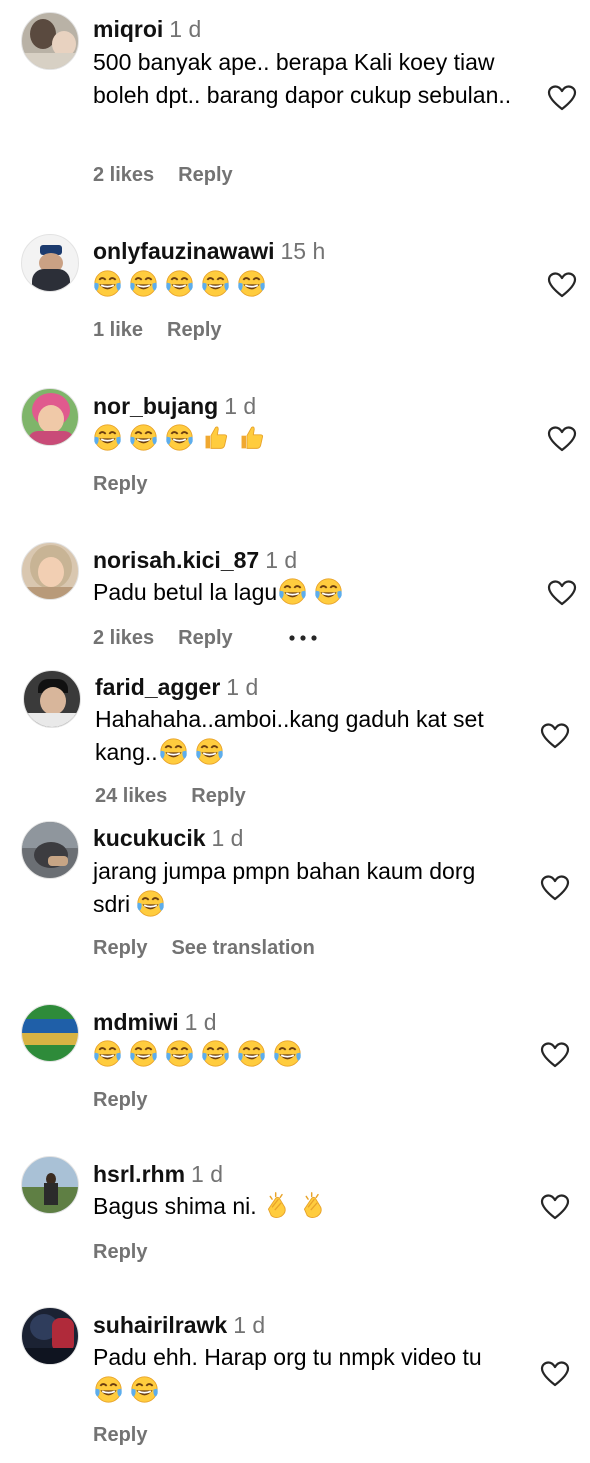 The height and width of the screenshot is (1463, 590). Describe the element at coordinates (303, 251) in the screenshot. I see `comment-time: 15 h` at that location.